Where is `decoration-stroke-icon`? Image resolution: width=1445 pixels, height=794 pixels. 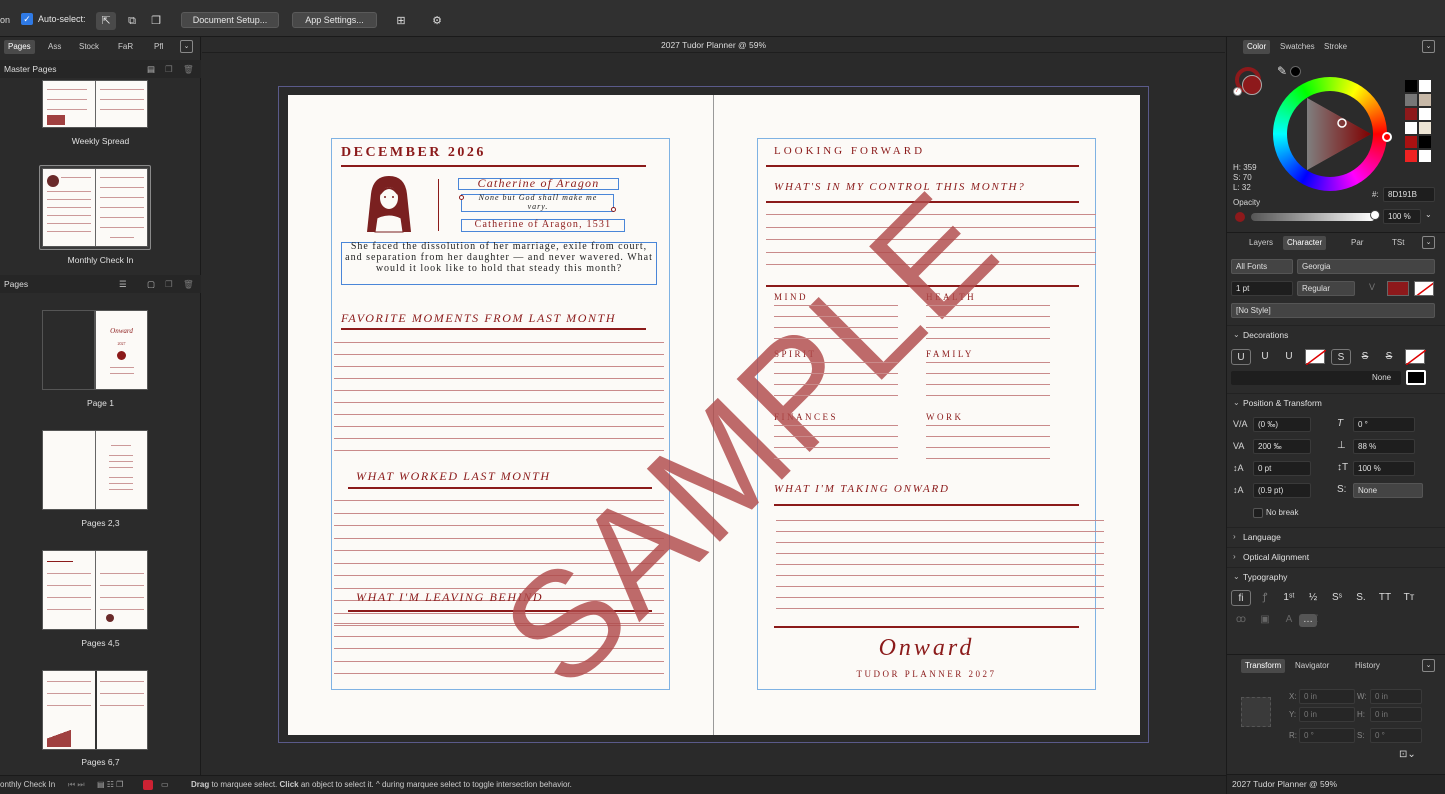 decoration-stroke-icon is located at coordinates (1416, 377).